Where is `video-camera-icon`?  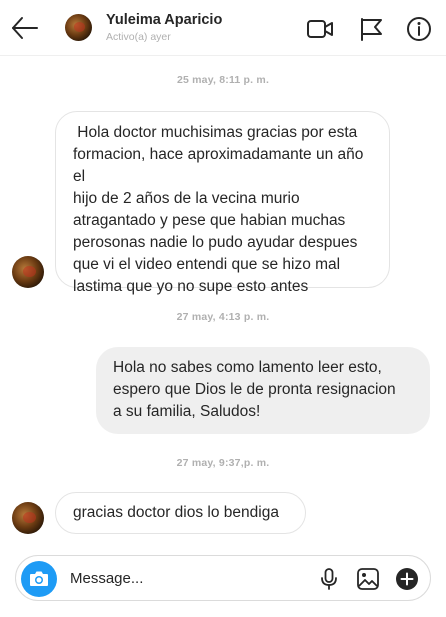 video-camera-icon is located at coordinates (320, 29).